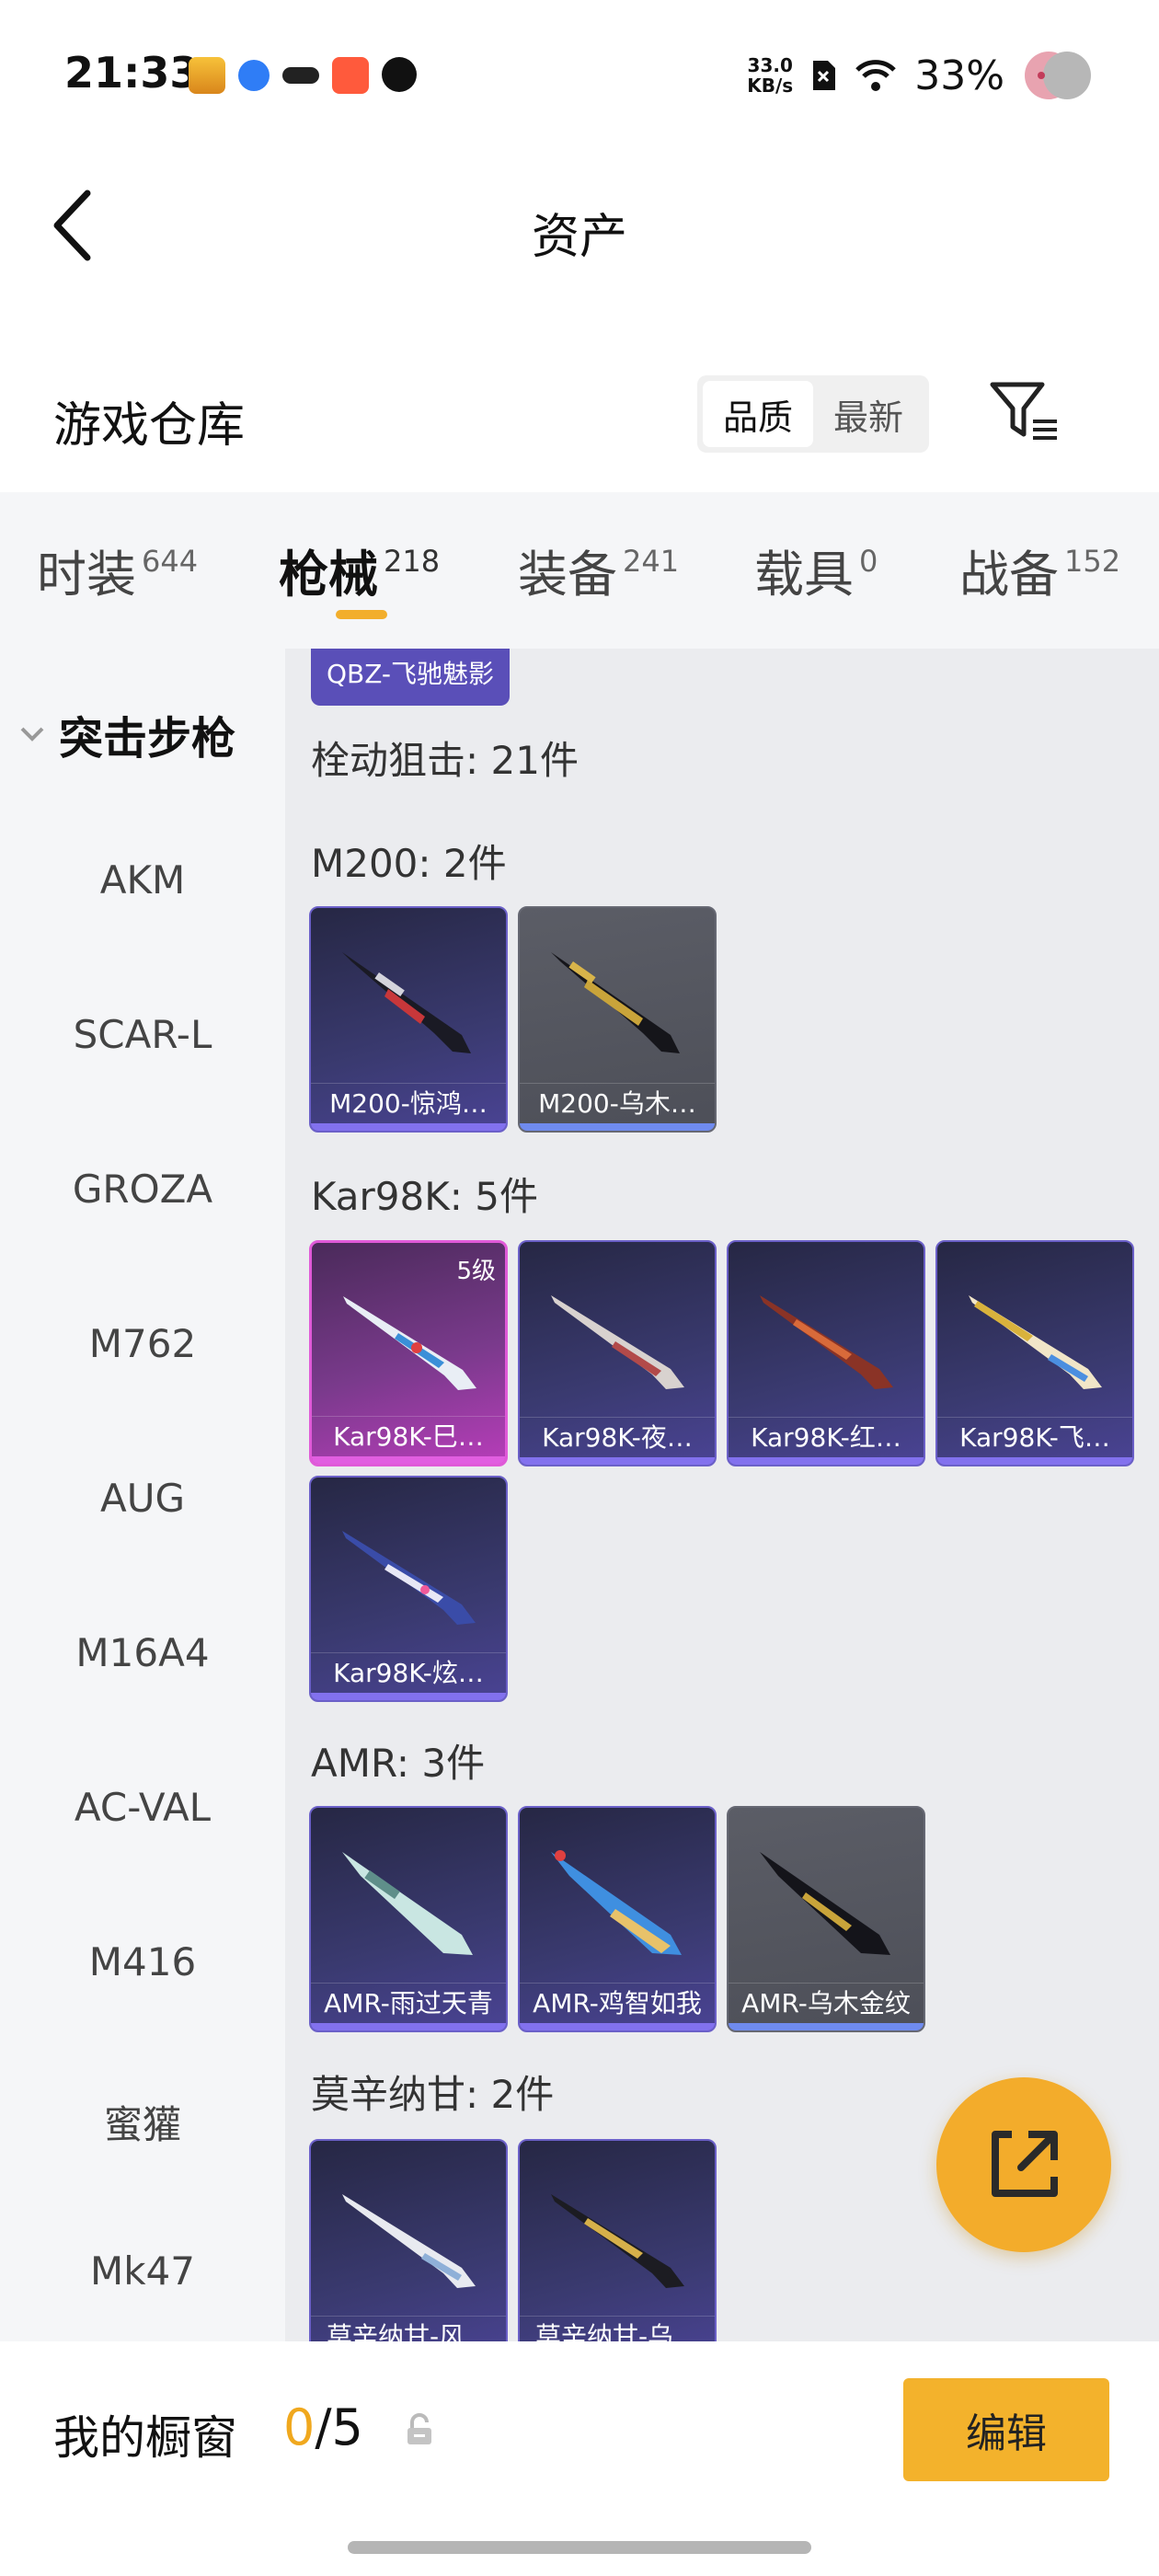  I want to click on sidebar-item-honey-badger: 蜜獾, so click(142, 2122).